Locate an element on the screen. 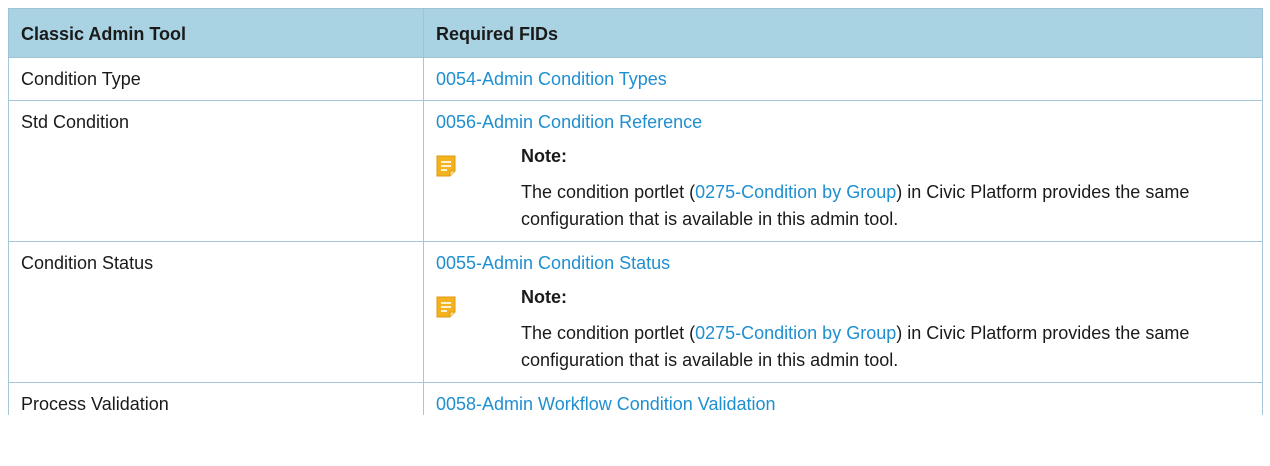  required-fid-cell: 0054-Admin Condition Types is located at coordinates (843, 79).